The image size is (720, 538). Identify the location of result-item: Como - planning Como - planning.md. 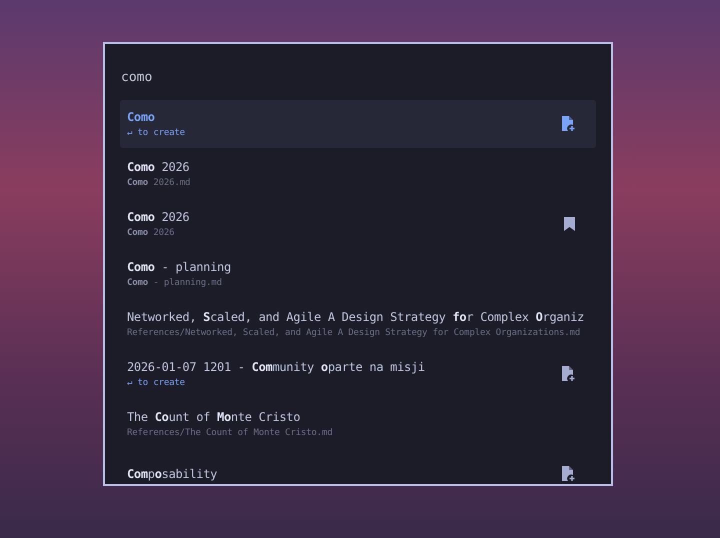
(358, 274).